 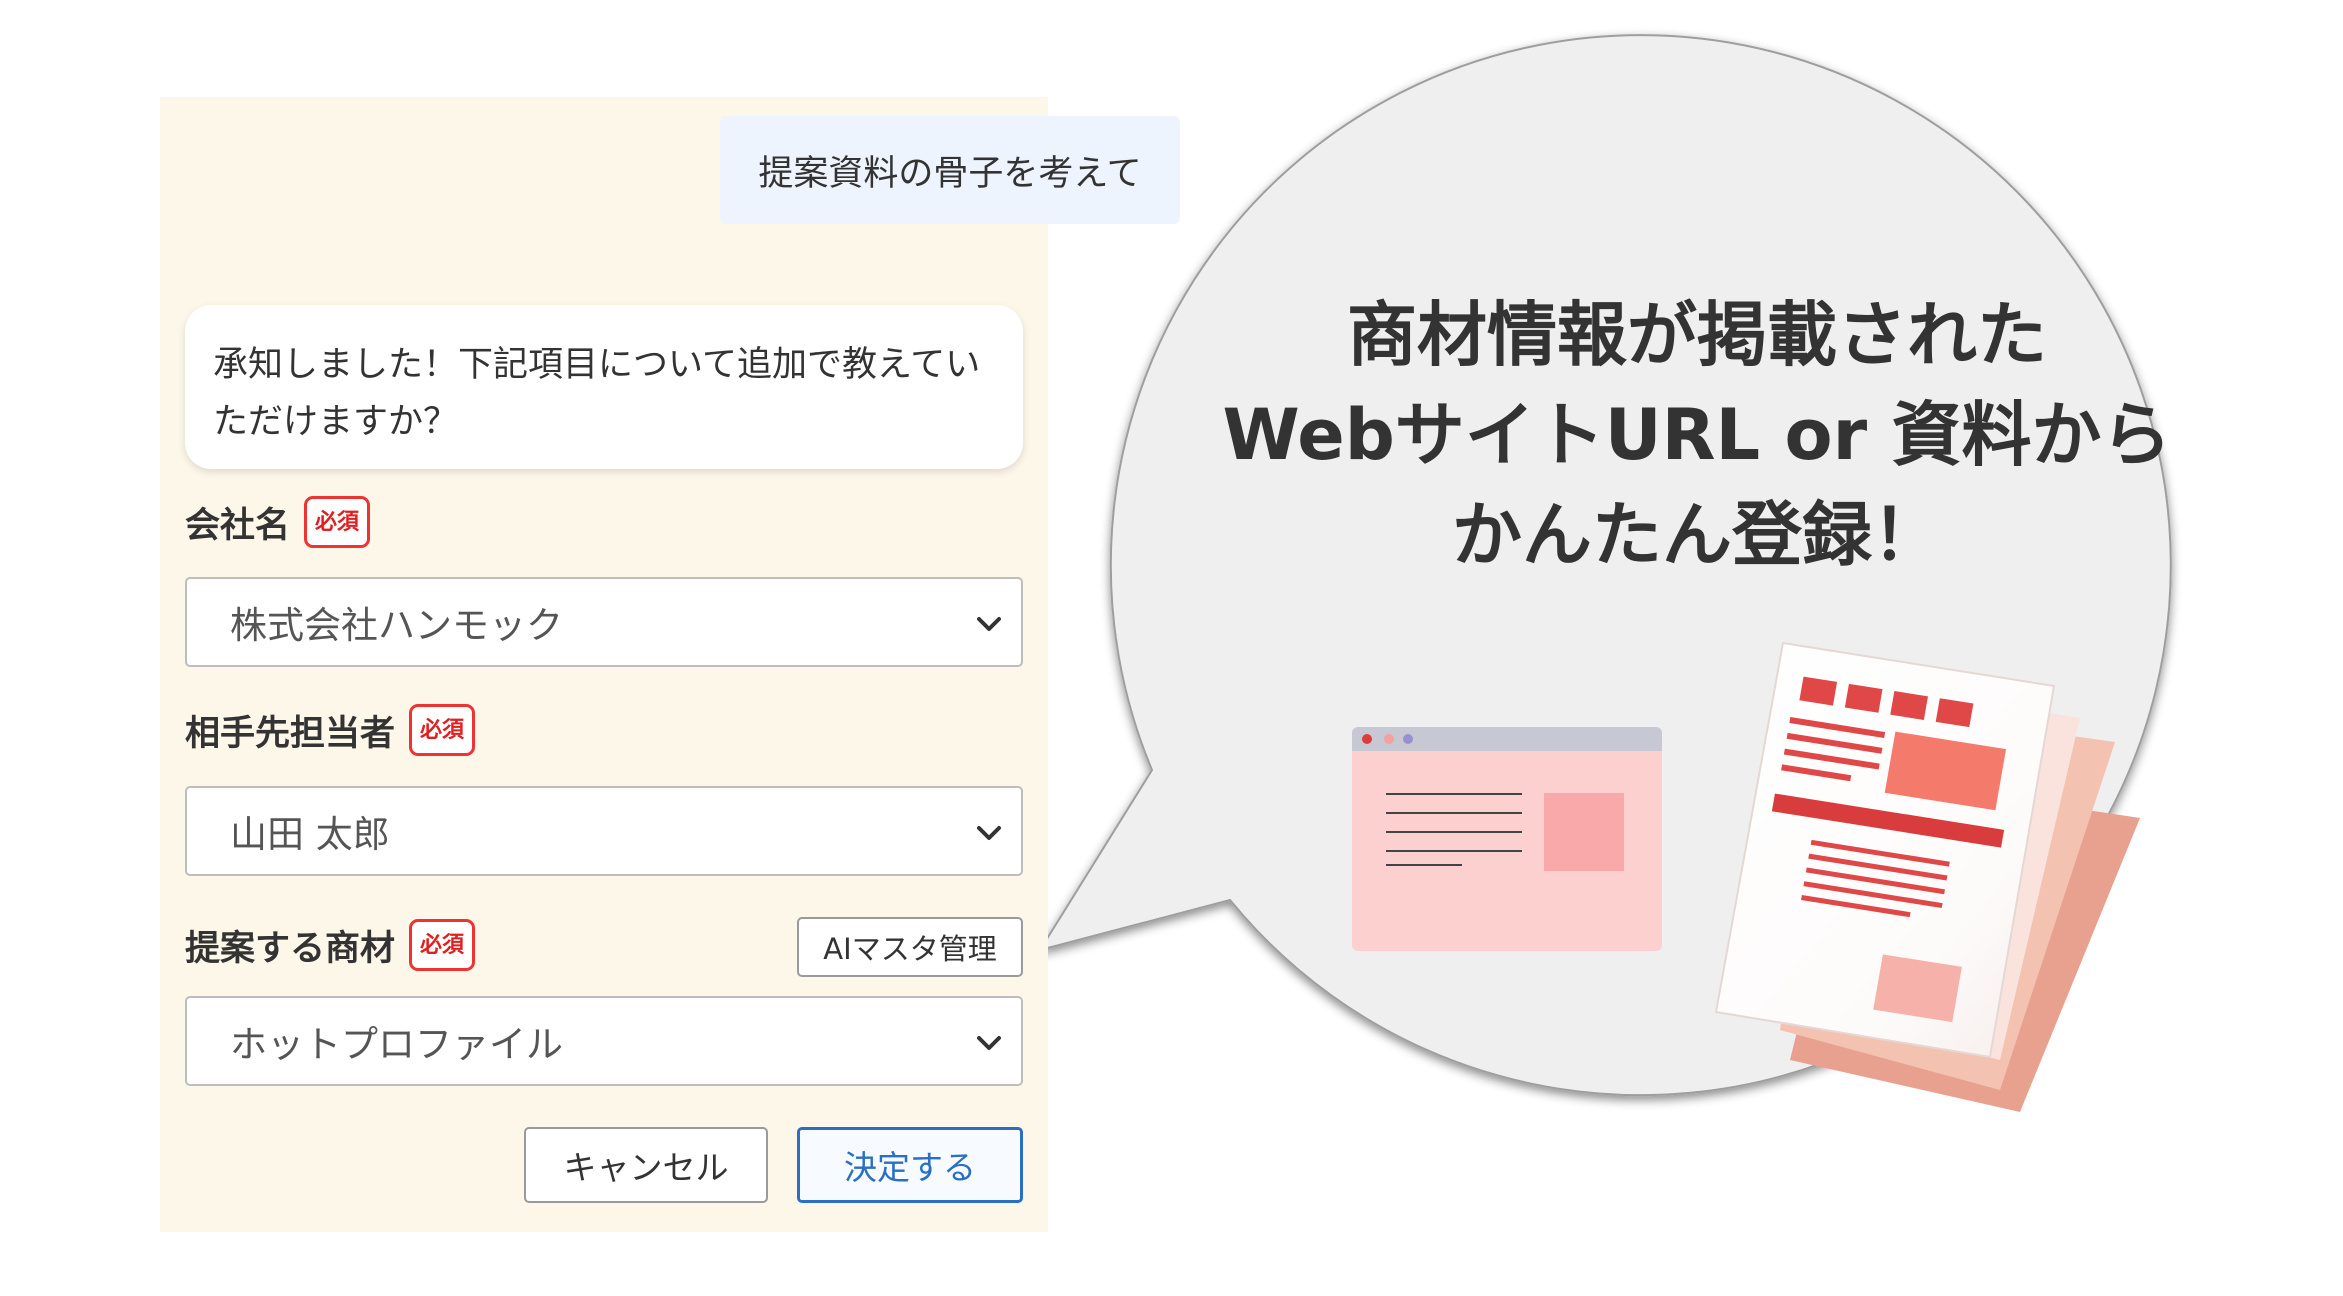 I want to click on contact-select-value: 山田 太郎, so click(x=310, y=834).